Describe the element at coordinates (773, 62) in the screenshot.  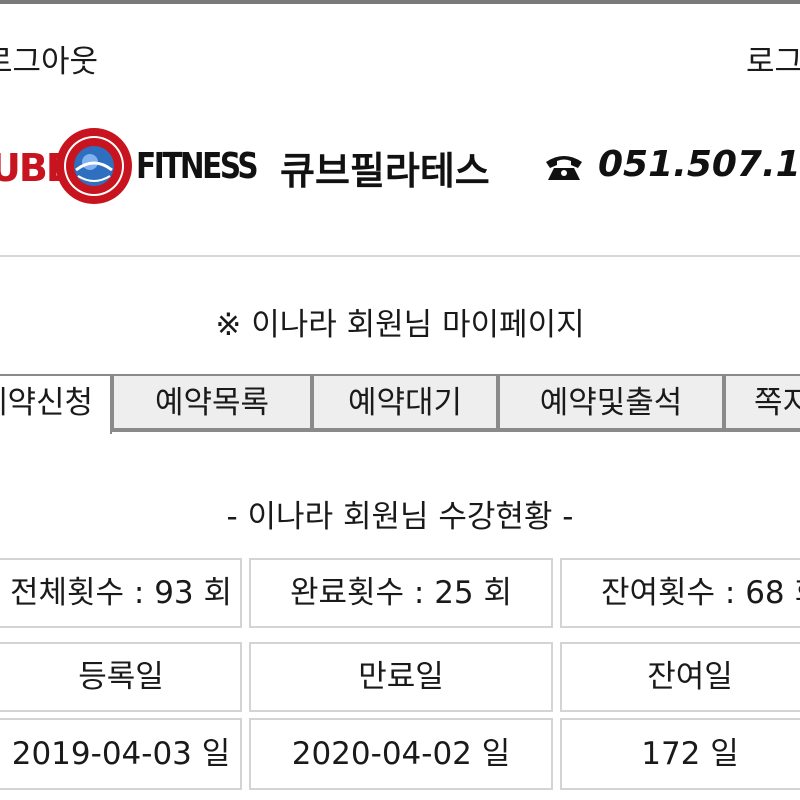
I see `login-link: 로그인` at that location.